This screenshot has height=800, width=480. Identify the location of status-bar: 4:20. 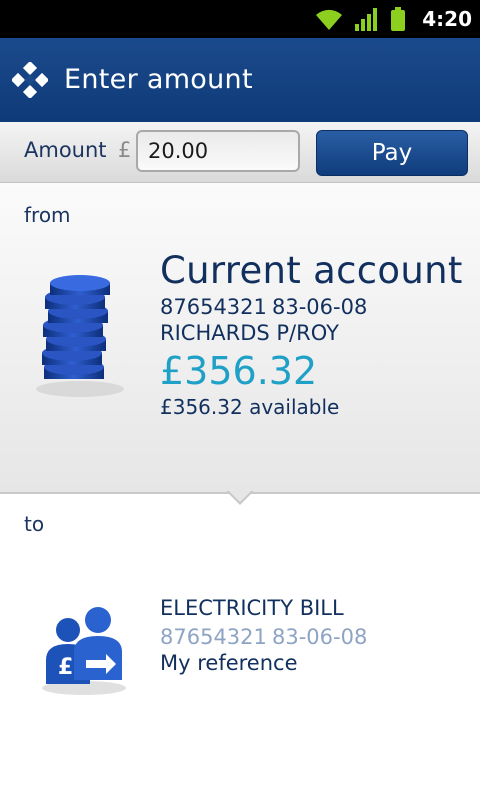
(240, 19).